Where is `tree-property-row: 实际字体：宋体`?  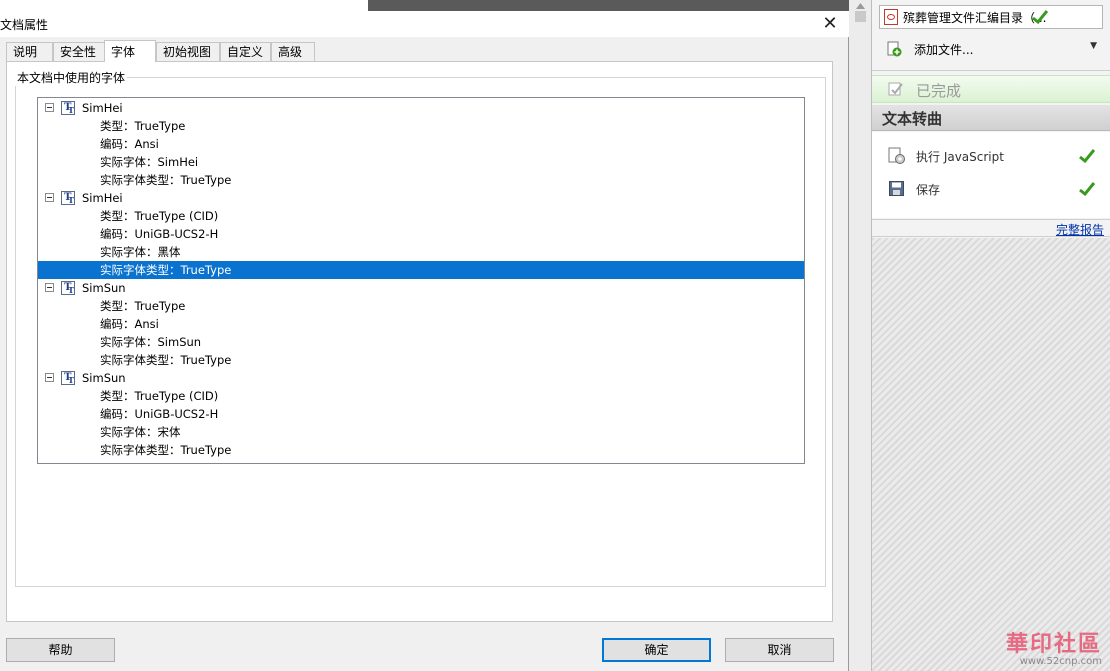 tree-property-row: 实际字体：宋体 is located at coordinates (421, 432).